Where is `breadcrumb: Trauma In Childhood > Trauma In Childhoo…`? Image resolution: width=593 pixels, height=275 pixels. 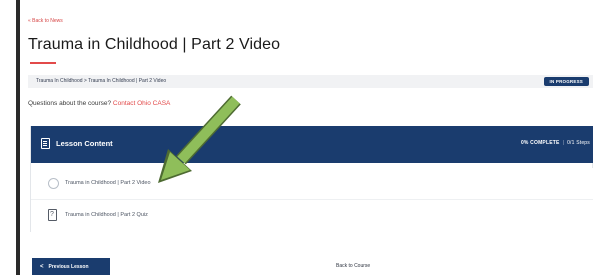
breadcrumb: Trauma In Childhood > Trauma In Childhoo… is located at coordinates (101, 81).